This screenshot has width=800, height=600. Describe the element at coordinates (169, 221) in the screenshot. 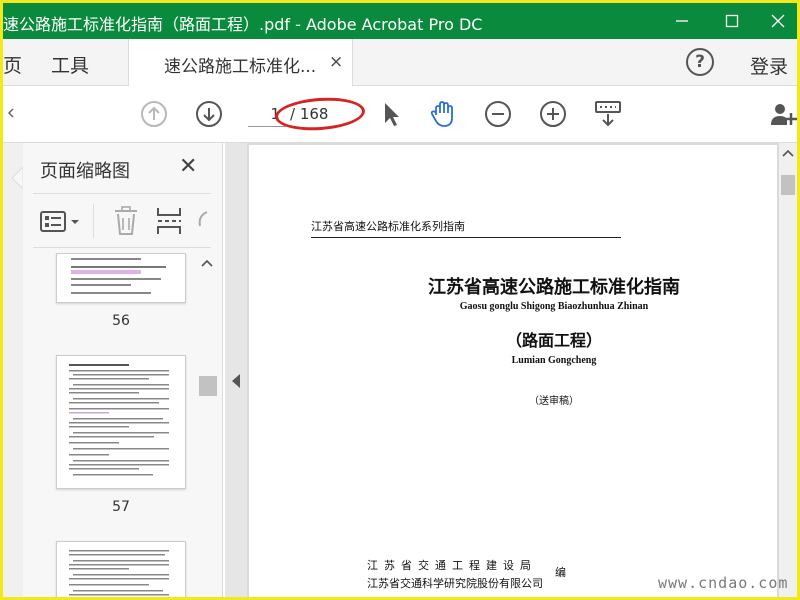

I see `insert-page-icon` at that location.